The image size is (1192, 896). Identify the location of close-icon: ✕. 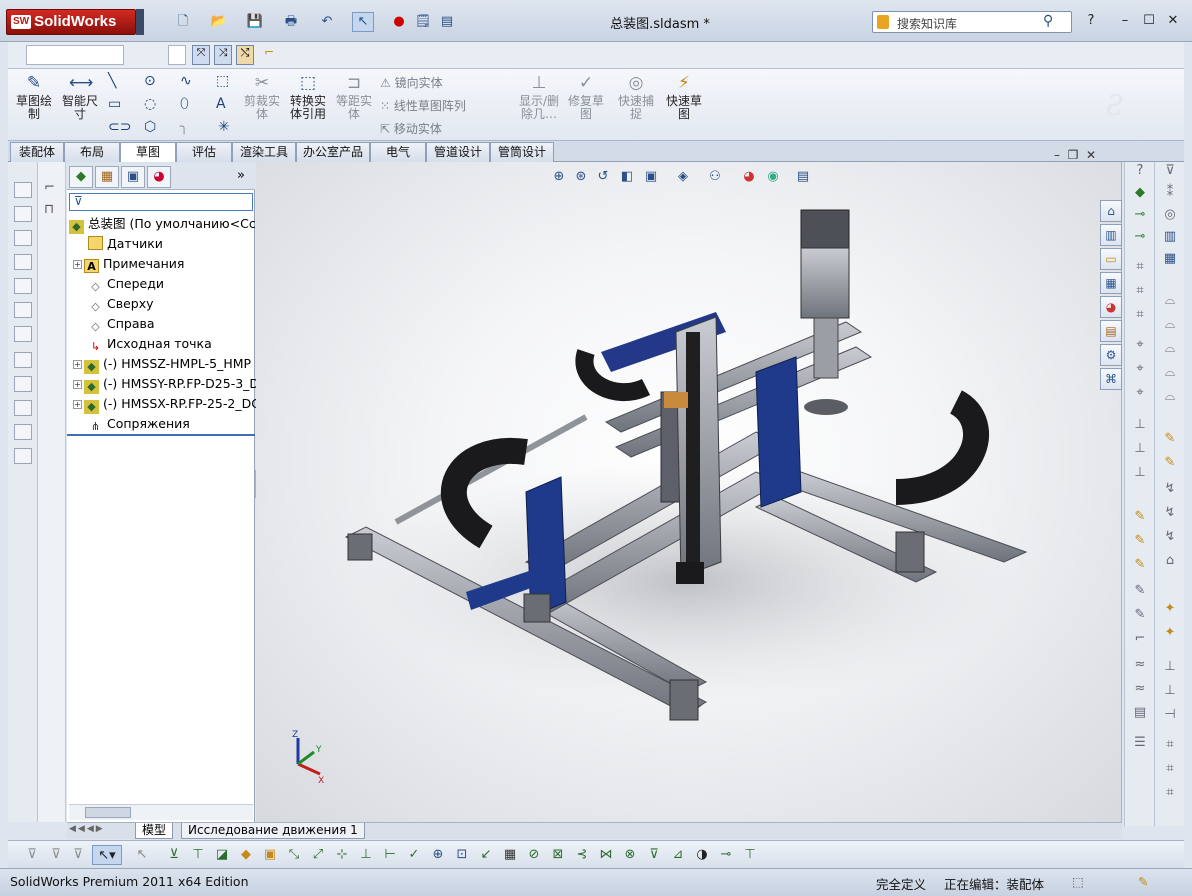
(1173, 22).